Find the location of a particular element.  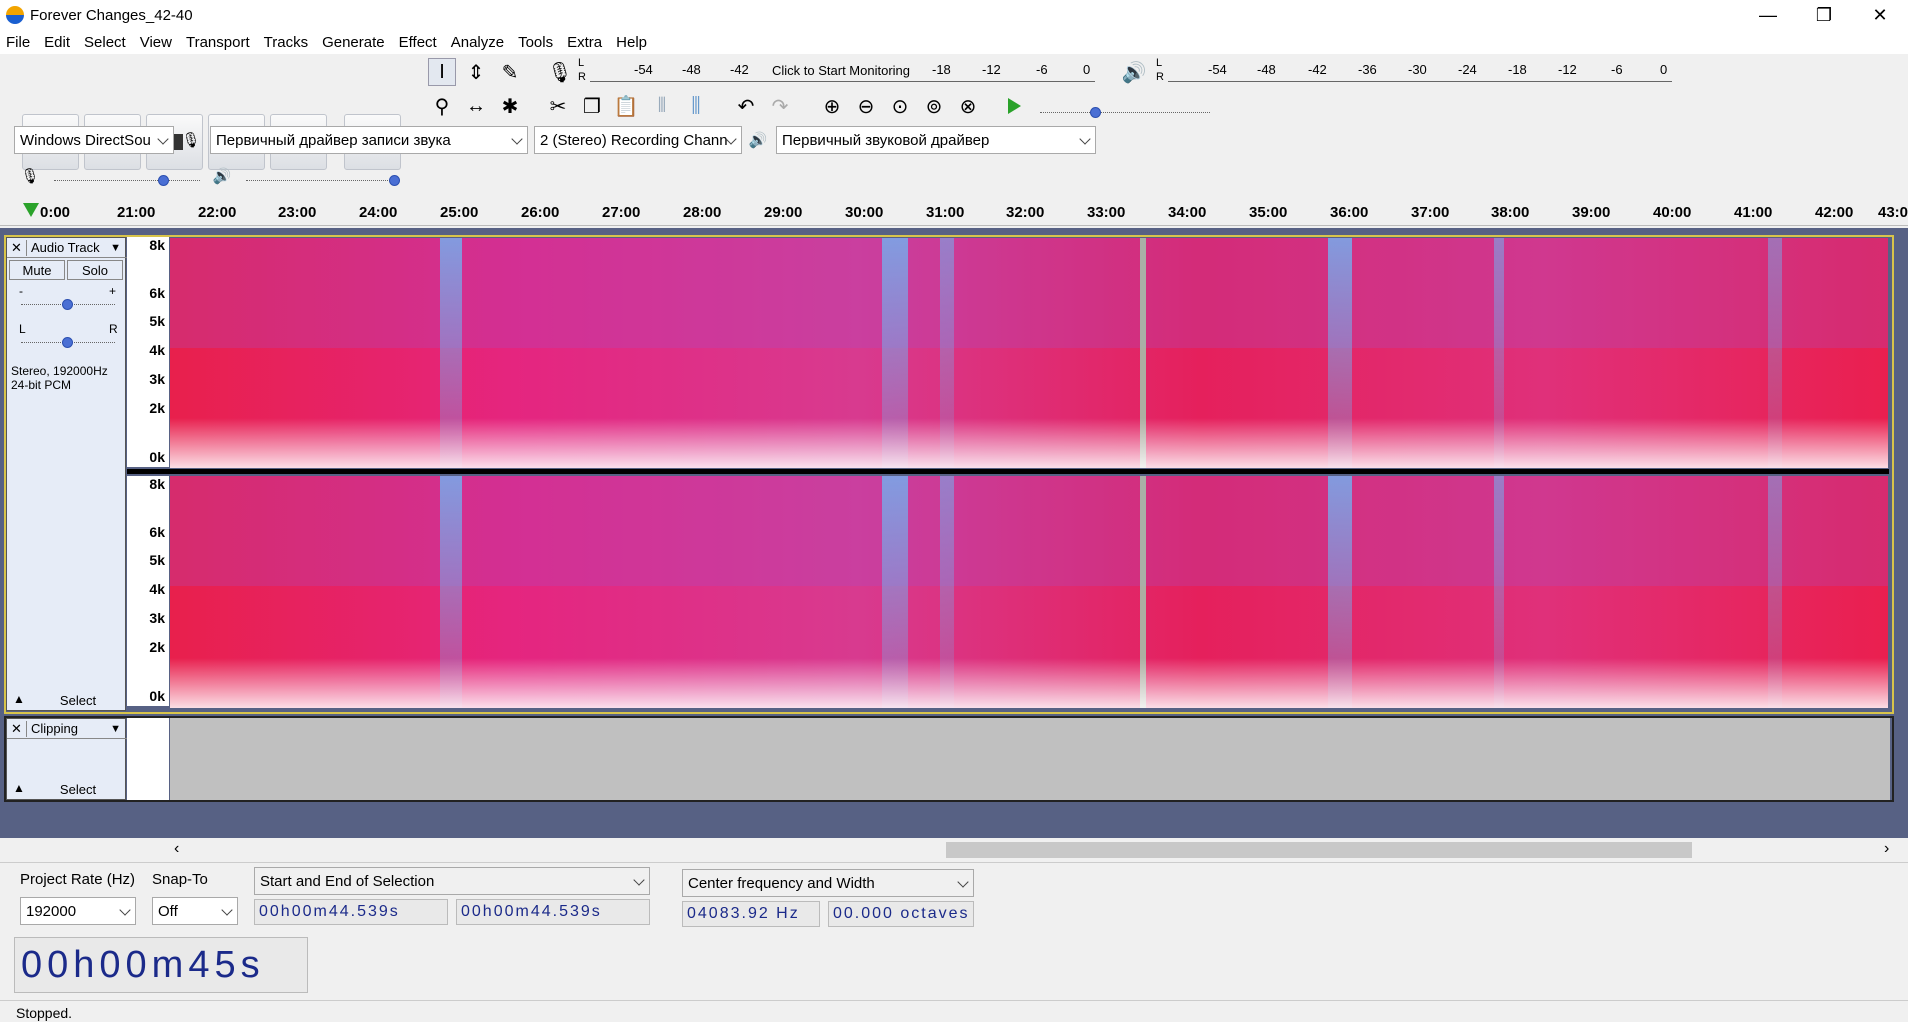

selection-start-time: 00h00m44.539s is located at coordinates (351, 912).